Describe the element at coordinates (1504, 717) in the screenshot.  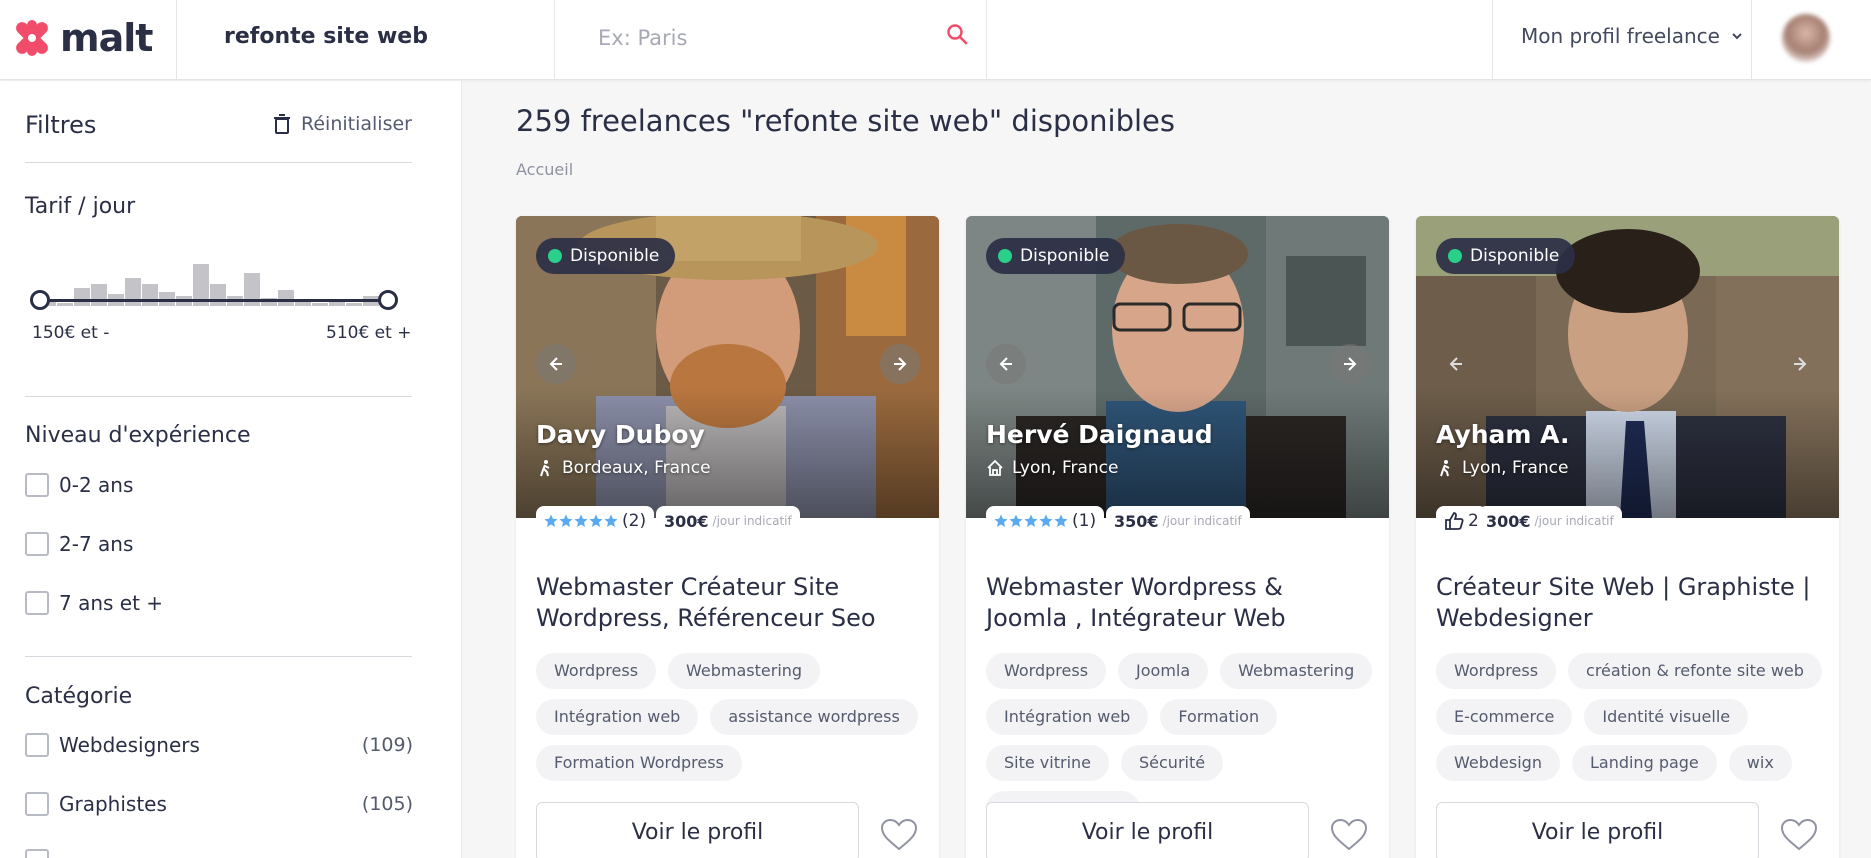
I see `skill-tag: E-commerce` at that location.